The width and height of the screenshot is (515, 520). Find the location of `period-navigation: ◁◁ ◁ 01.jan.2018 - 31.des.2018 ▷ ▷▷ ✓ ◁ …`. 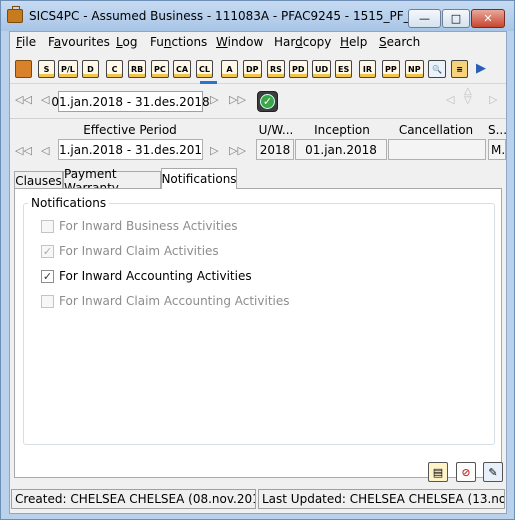

period-navigation: ◁◁ ◁ 01.jan.2018 - 31.des.2018 ▷ ▷▷ ✓ ◁ … is located at coordinates (258, 100).